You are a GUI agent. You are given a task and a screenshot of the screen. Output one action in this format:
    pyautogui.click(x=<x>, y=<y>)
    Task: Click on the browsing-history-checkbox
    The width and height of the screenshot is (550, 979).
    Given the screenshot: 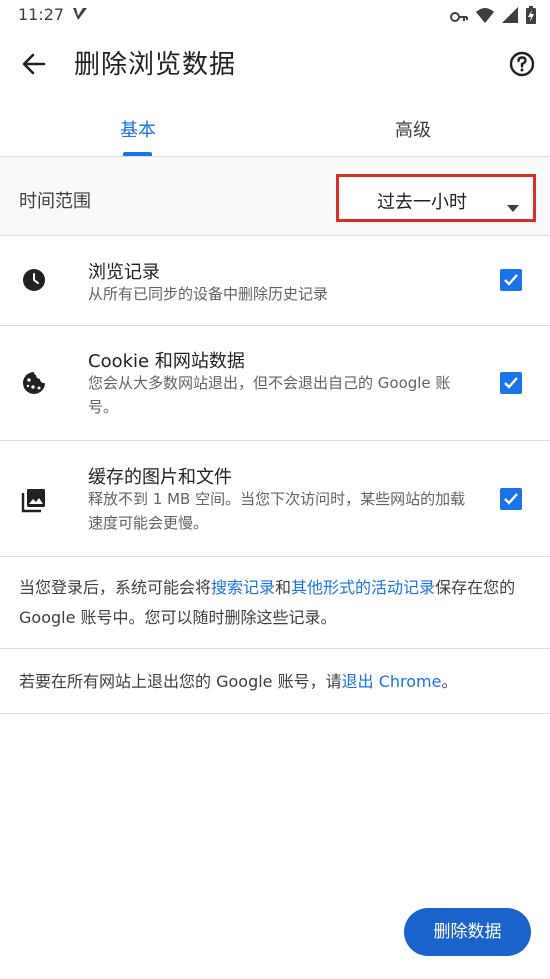 What is the action you would take?
    pyautogui.click(x=511, y=280)
    